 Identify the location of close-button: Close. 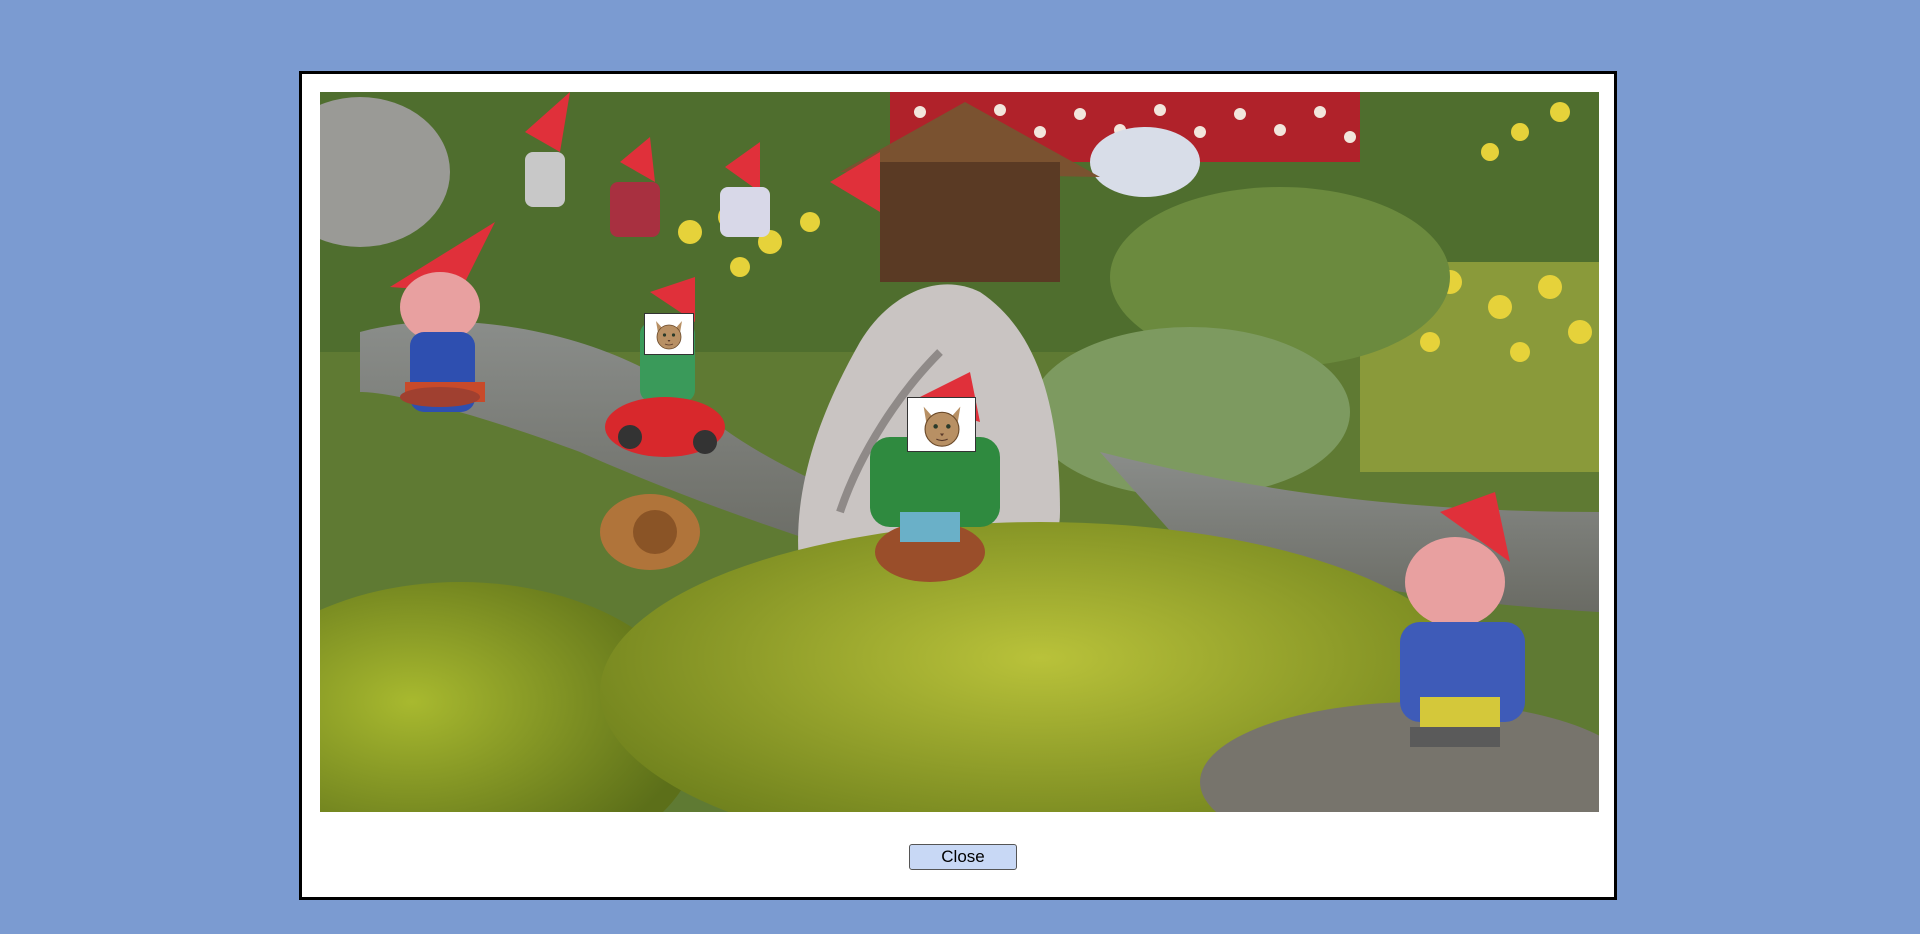
(963, 857).